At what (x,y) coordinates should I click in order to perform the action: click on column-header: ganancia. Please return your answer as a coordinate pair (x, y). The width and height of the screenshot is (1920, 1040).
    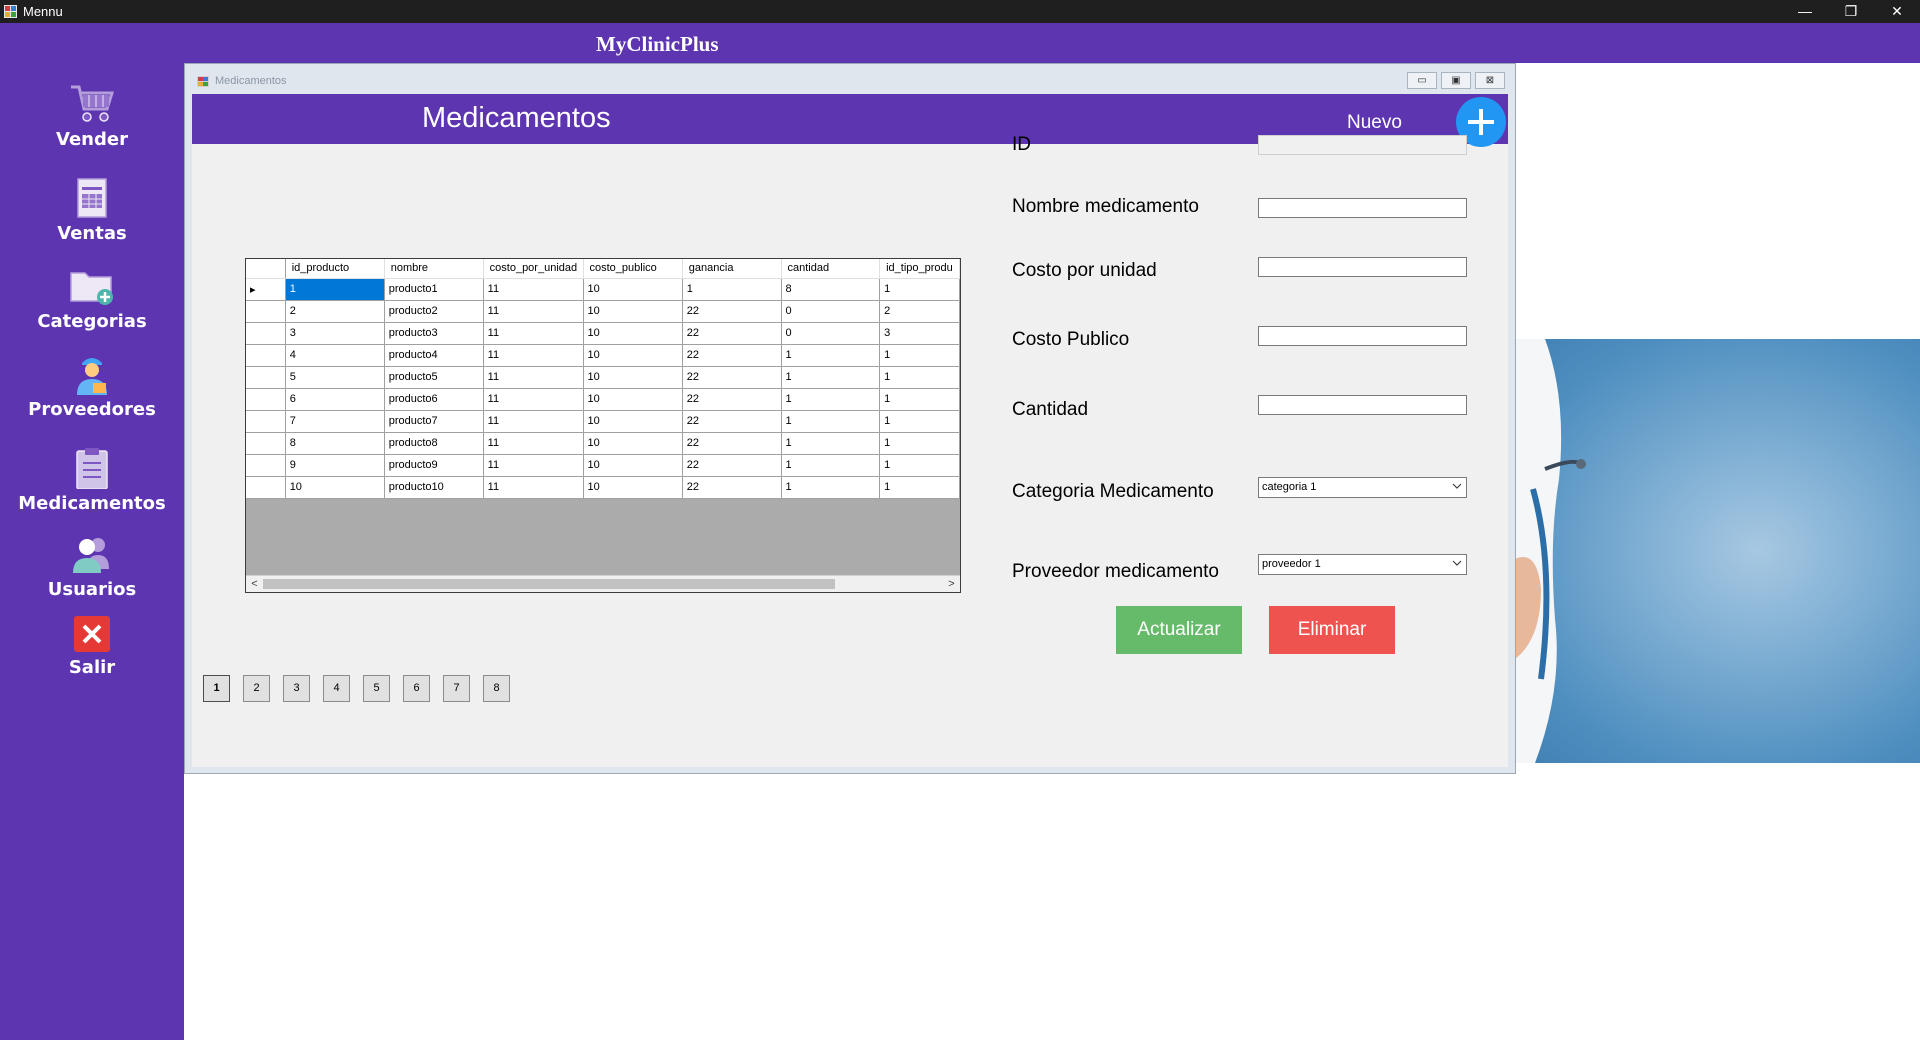
    Looking at the image, I should click on (732, 269).